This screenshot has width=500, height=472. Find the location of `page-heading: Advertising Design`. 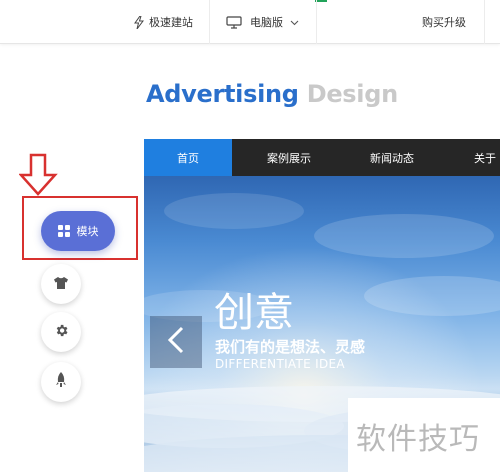

page-heading: Advertising Design is located at coordinates (272, 94).